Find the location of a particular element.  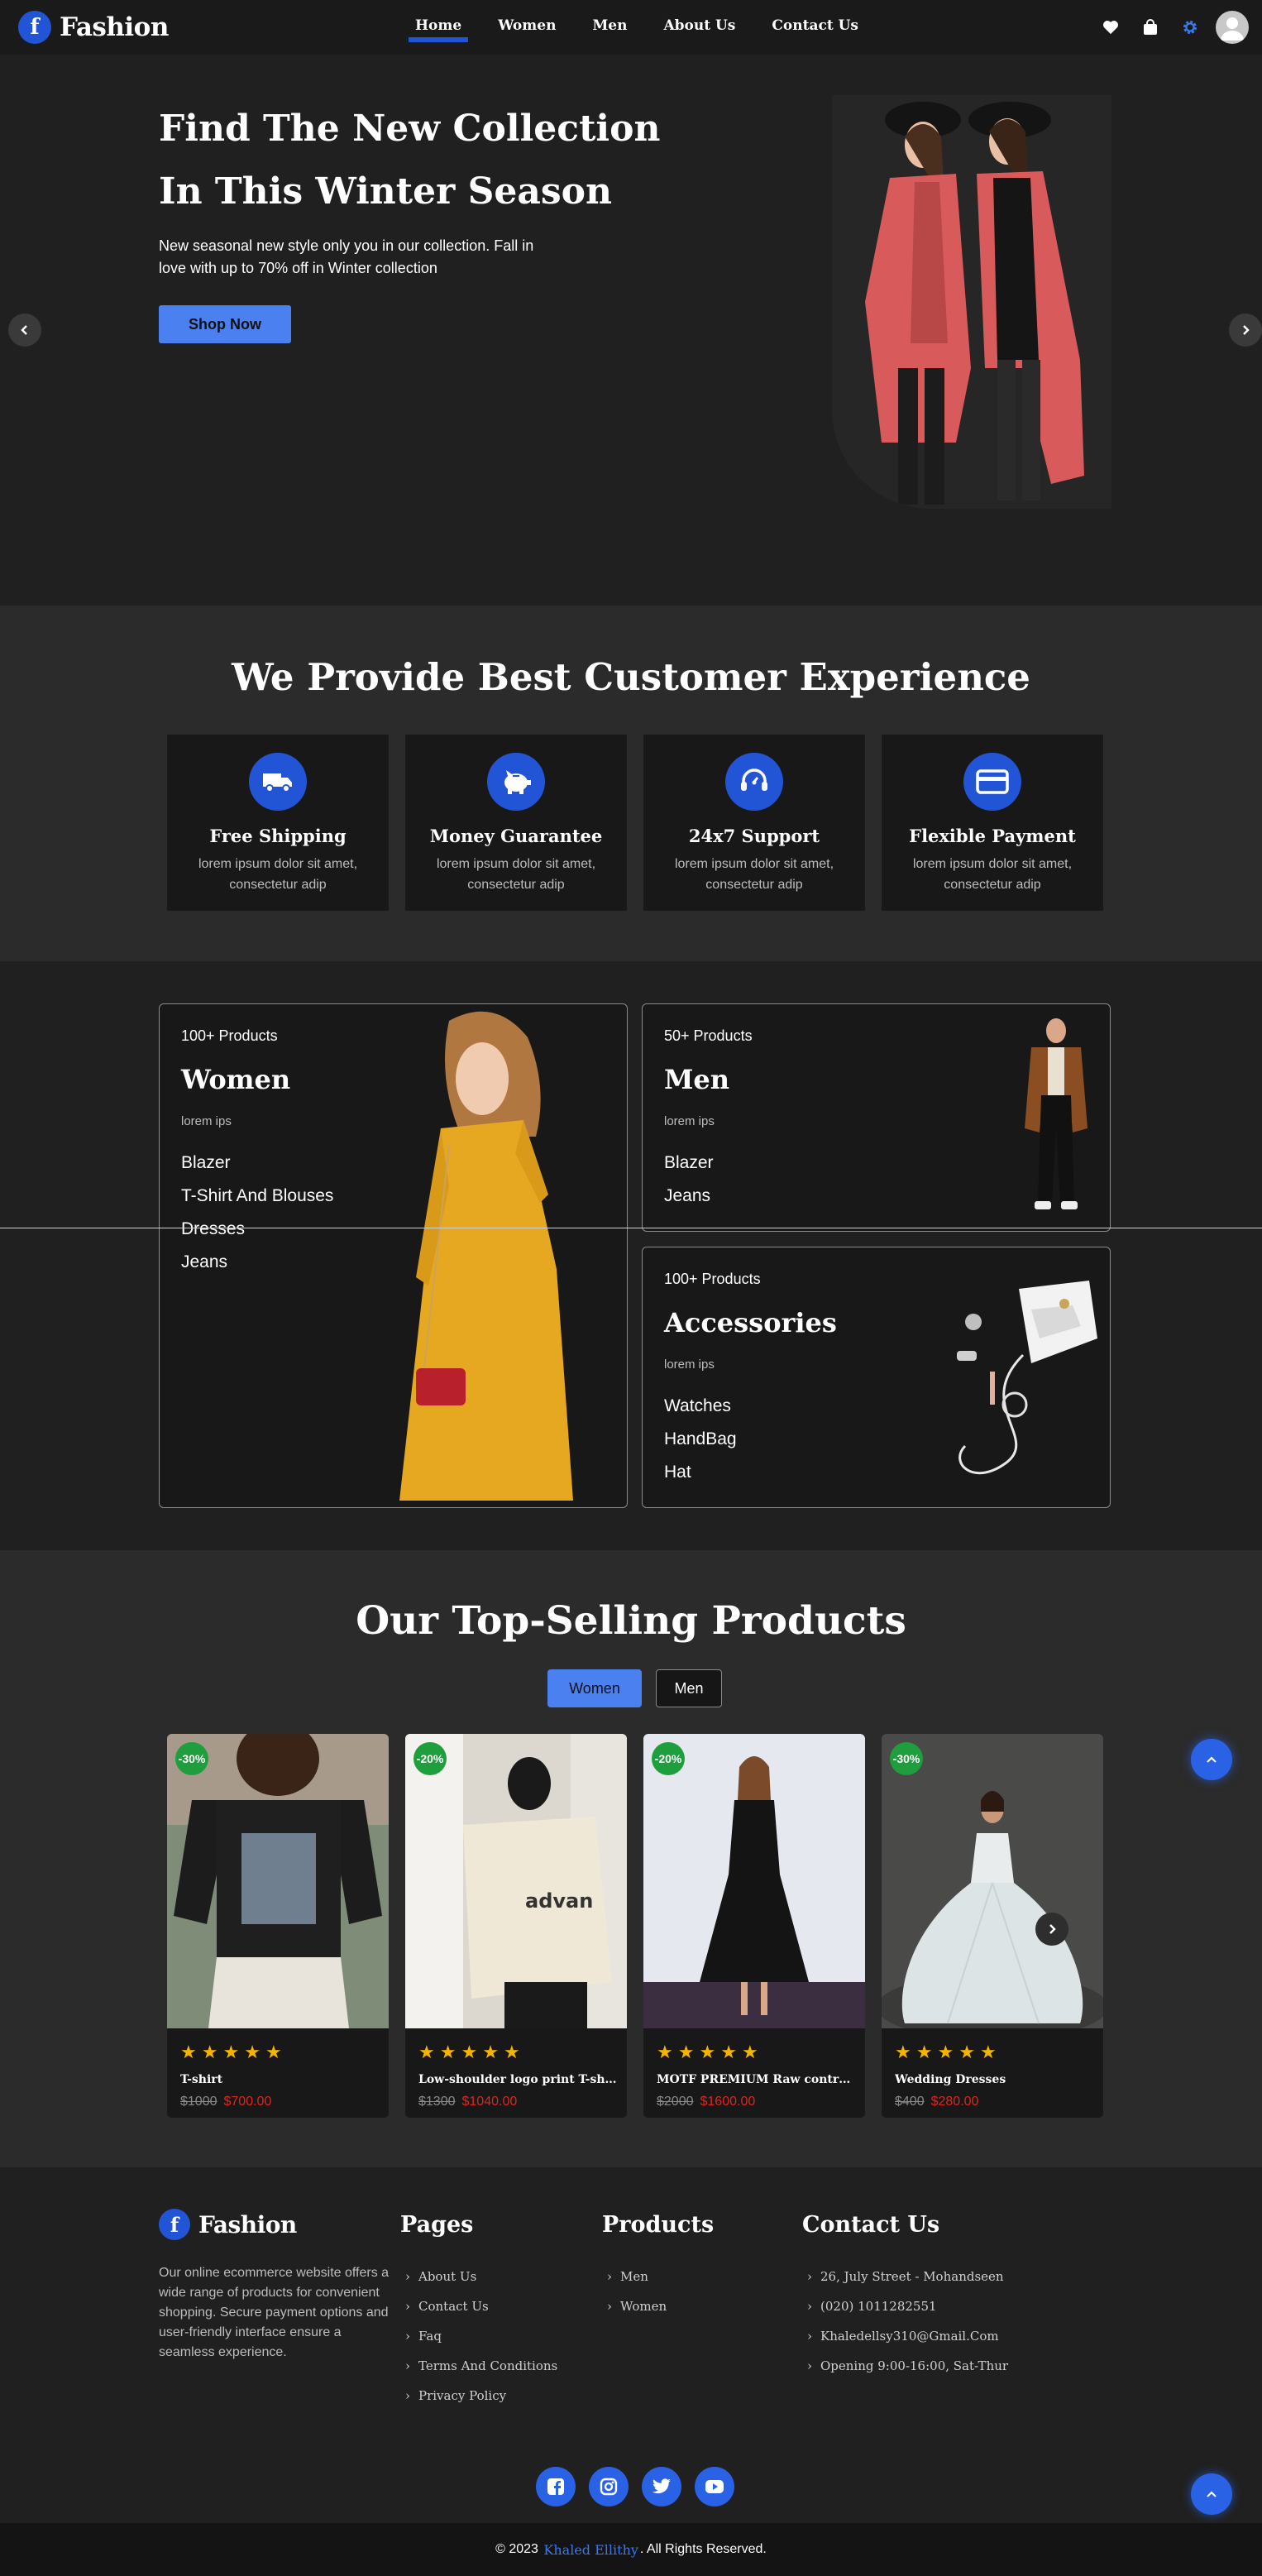

tab-women: Women is located at coordinates (594, 1688).